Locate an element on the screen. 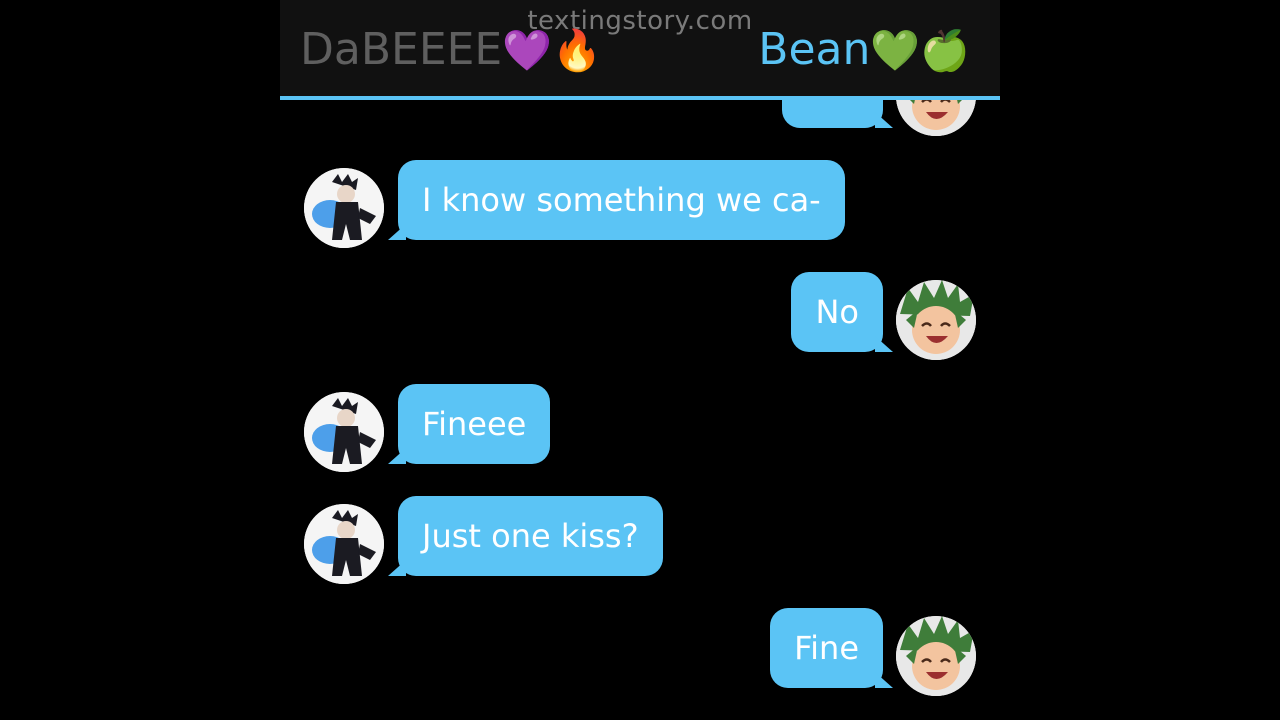  message-bubble: No is located at coordinates (842, 312).